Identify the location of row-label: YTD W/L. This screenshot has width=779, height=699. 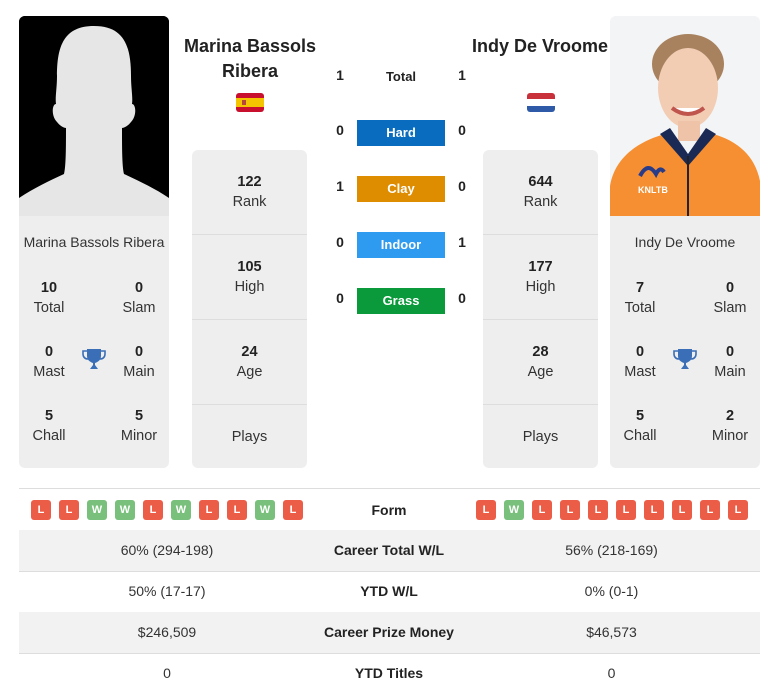
(389, 591).